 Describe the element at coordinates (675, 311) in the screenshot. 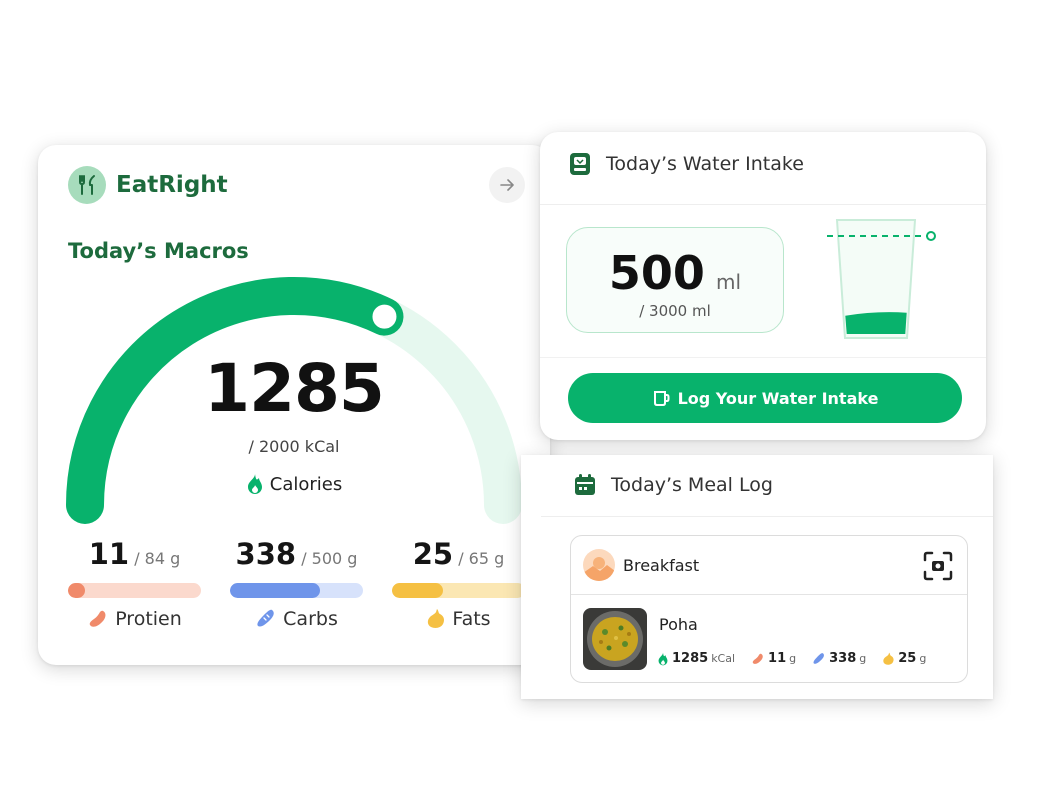

I see `water-goal: / 3000 ml` at that location.